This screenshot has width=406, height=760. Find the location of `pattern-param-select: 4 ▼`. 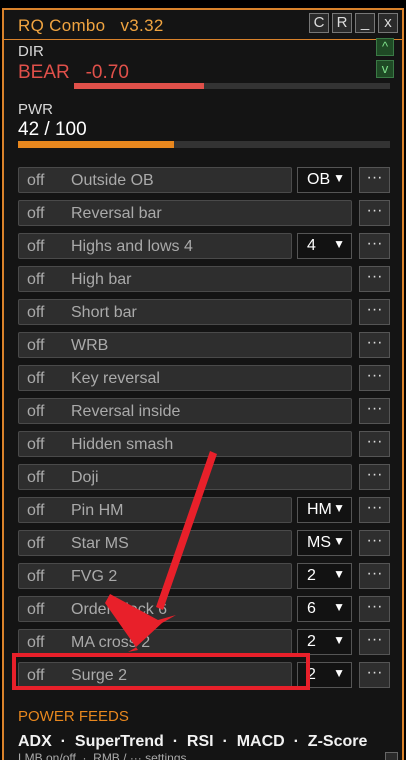

pattern-param-select: 4 ▼ is located at coordinates (324, 246).